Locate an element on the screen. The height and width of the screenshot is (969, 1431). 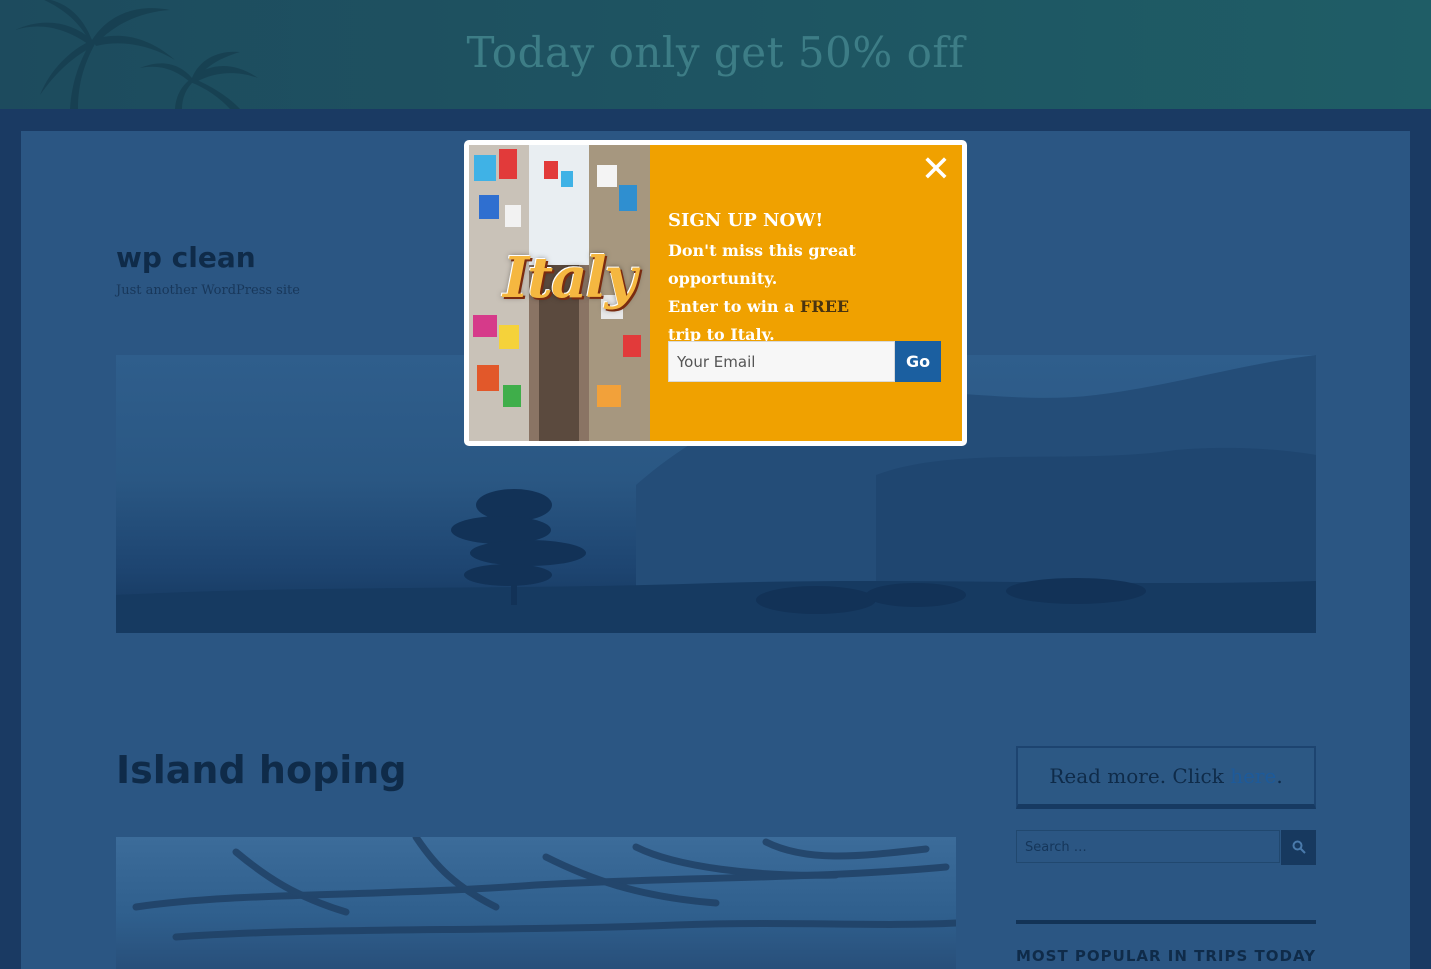
read-more-widget: Read more. Click here. is located at coordinates (1166, 777).